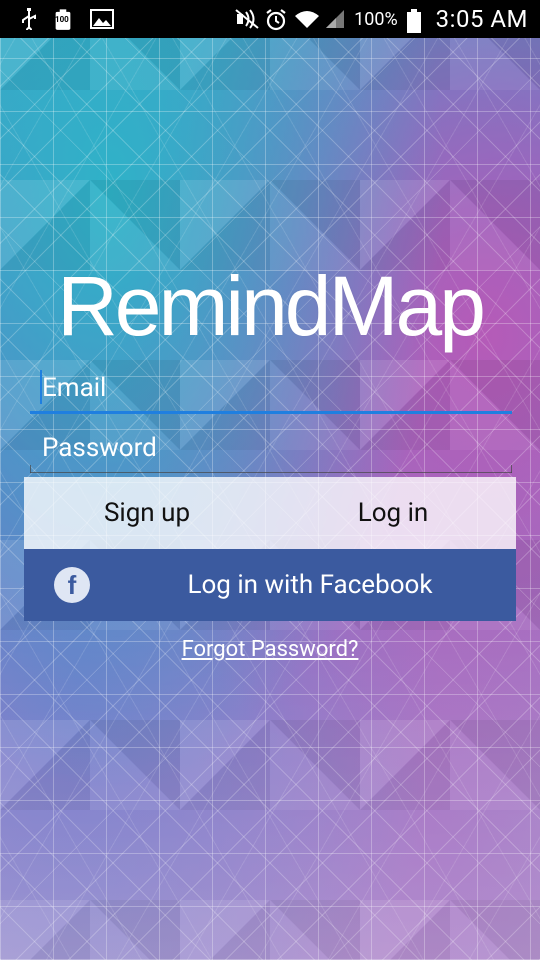  Describe the element at coordinates (29, 20) in the screenshot. I see `usb-icon` at that location.